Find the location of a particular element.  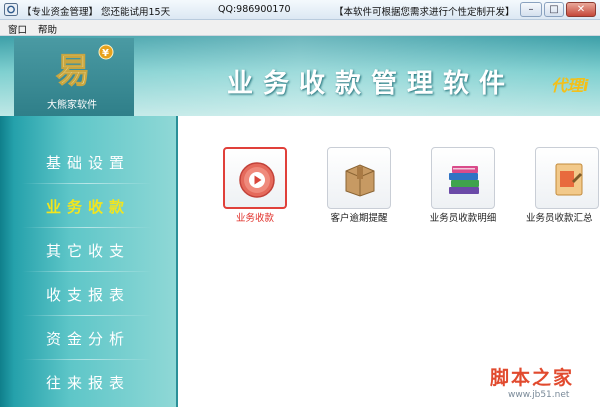

close-icon: ✕ is located at coordinates (581, 9).